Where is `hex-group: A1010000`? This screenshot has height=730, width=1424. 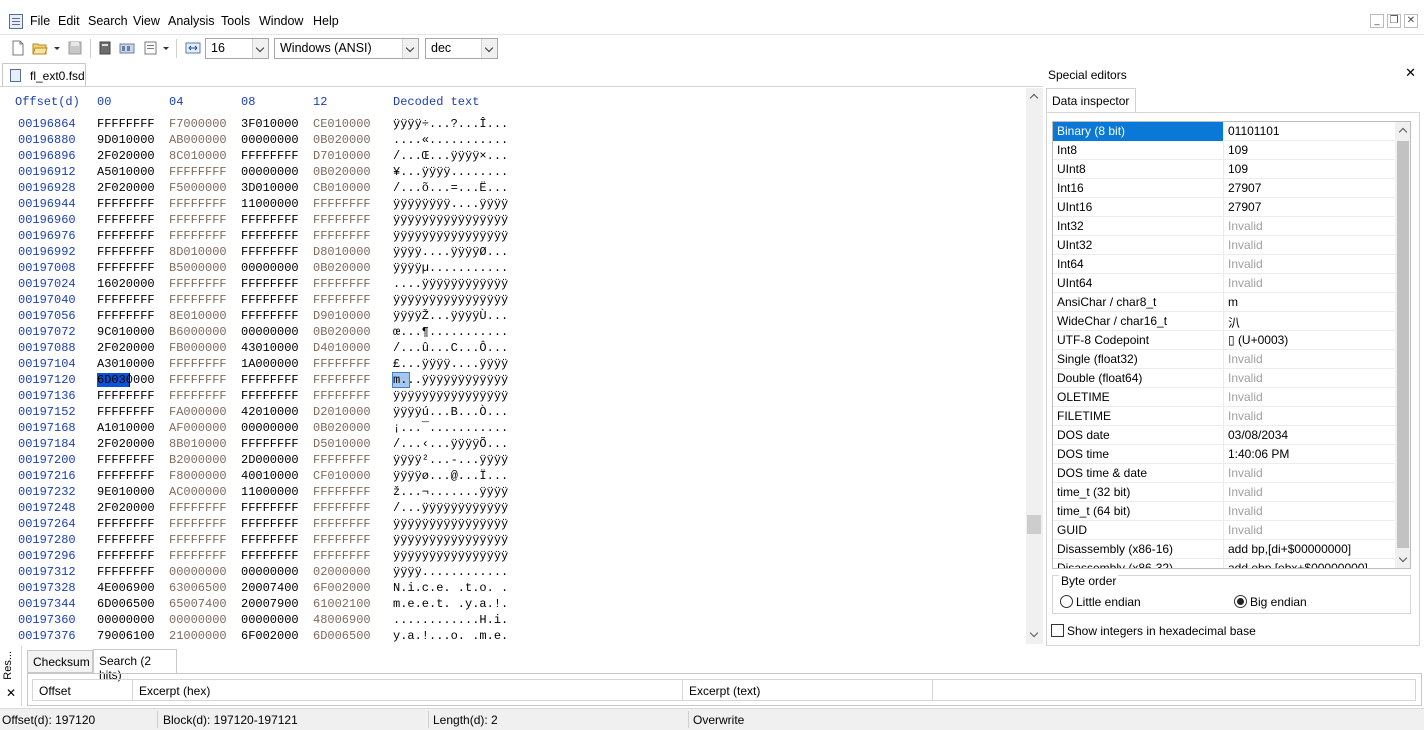
hex-group: A1010000 is located at coordinates (126, 428).